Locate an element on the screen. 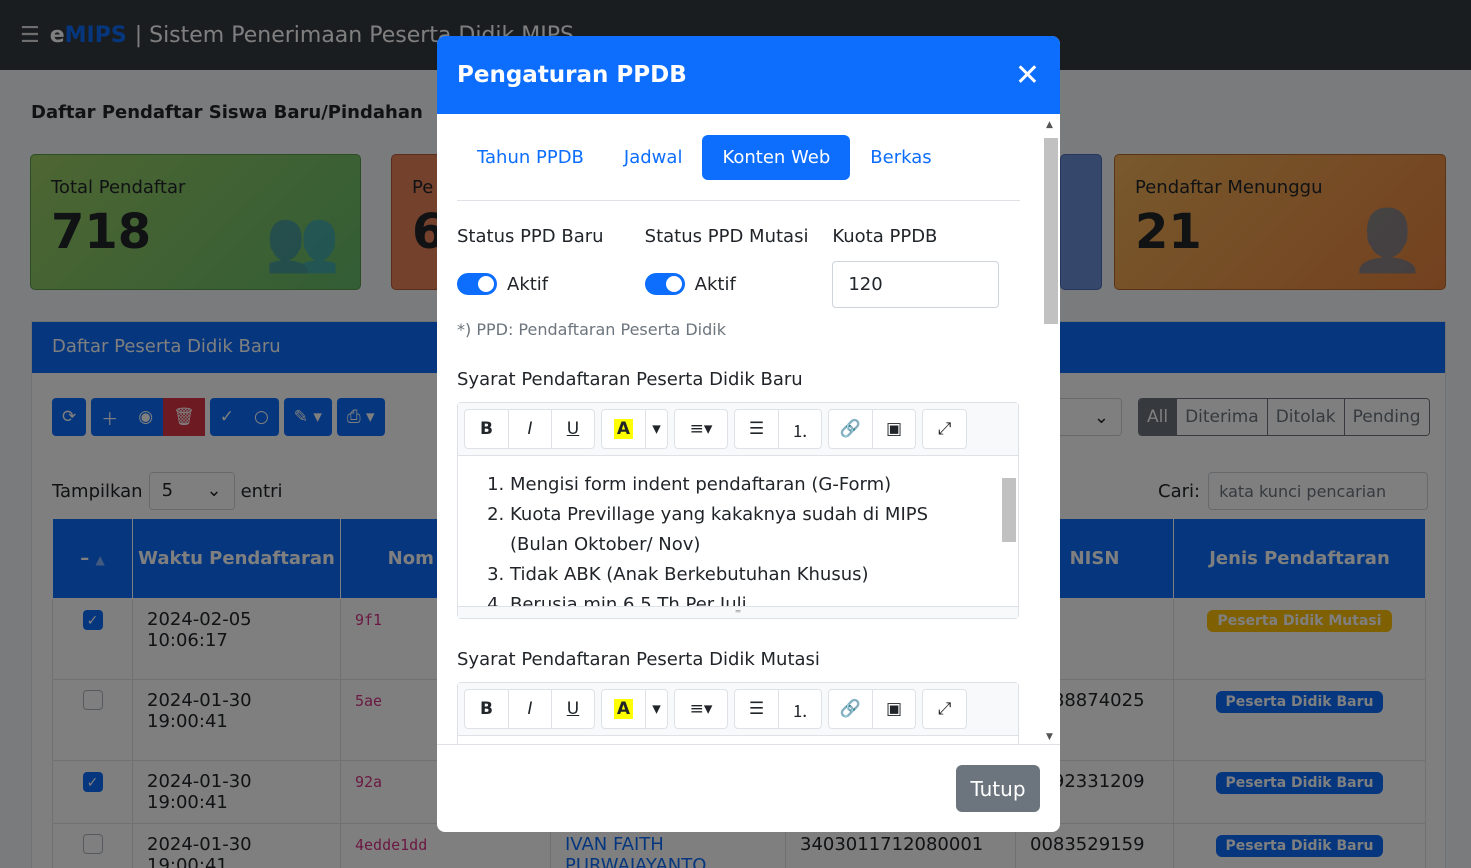  status-baru-value: Aktif is located at coordinates (528, 284).